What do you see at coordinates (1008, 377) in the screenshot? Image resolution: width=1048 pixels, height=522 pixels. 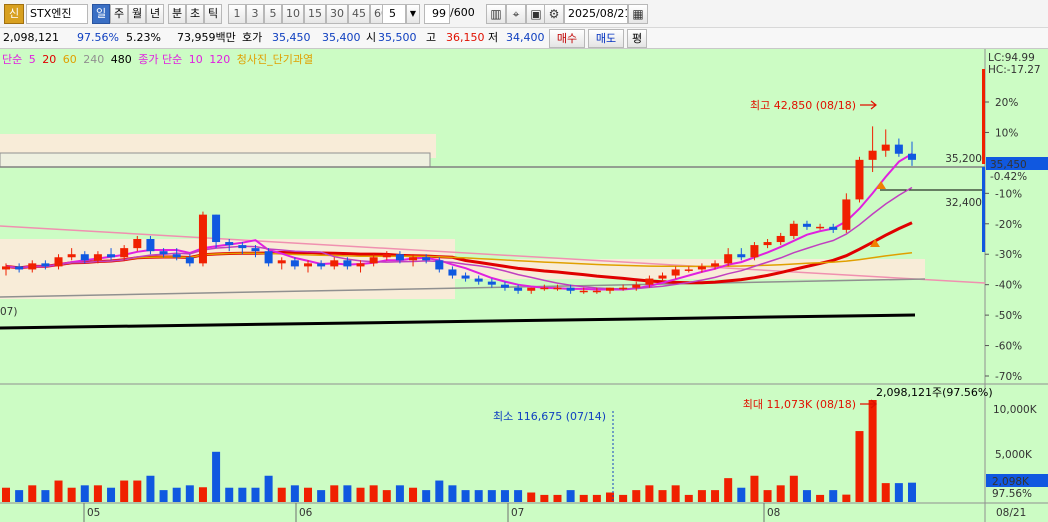 I see `price-tick-label: -70%` at bounding box center [1008, 377].